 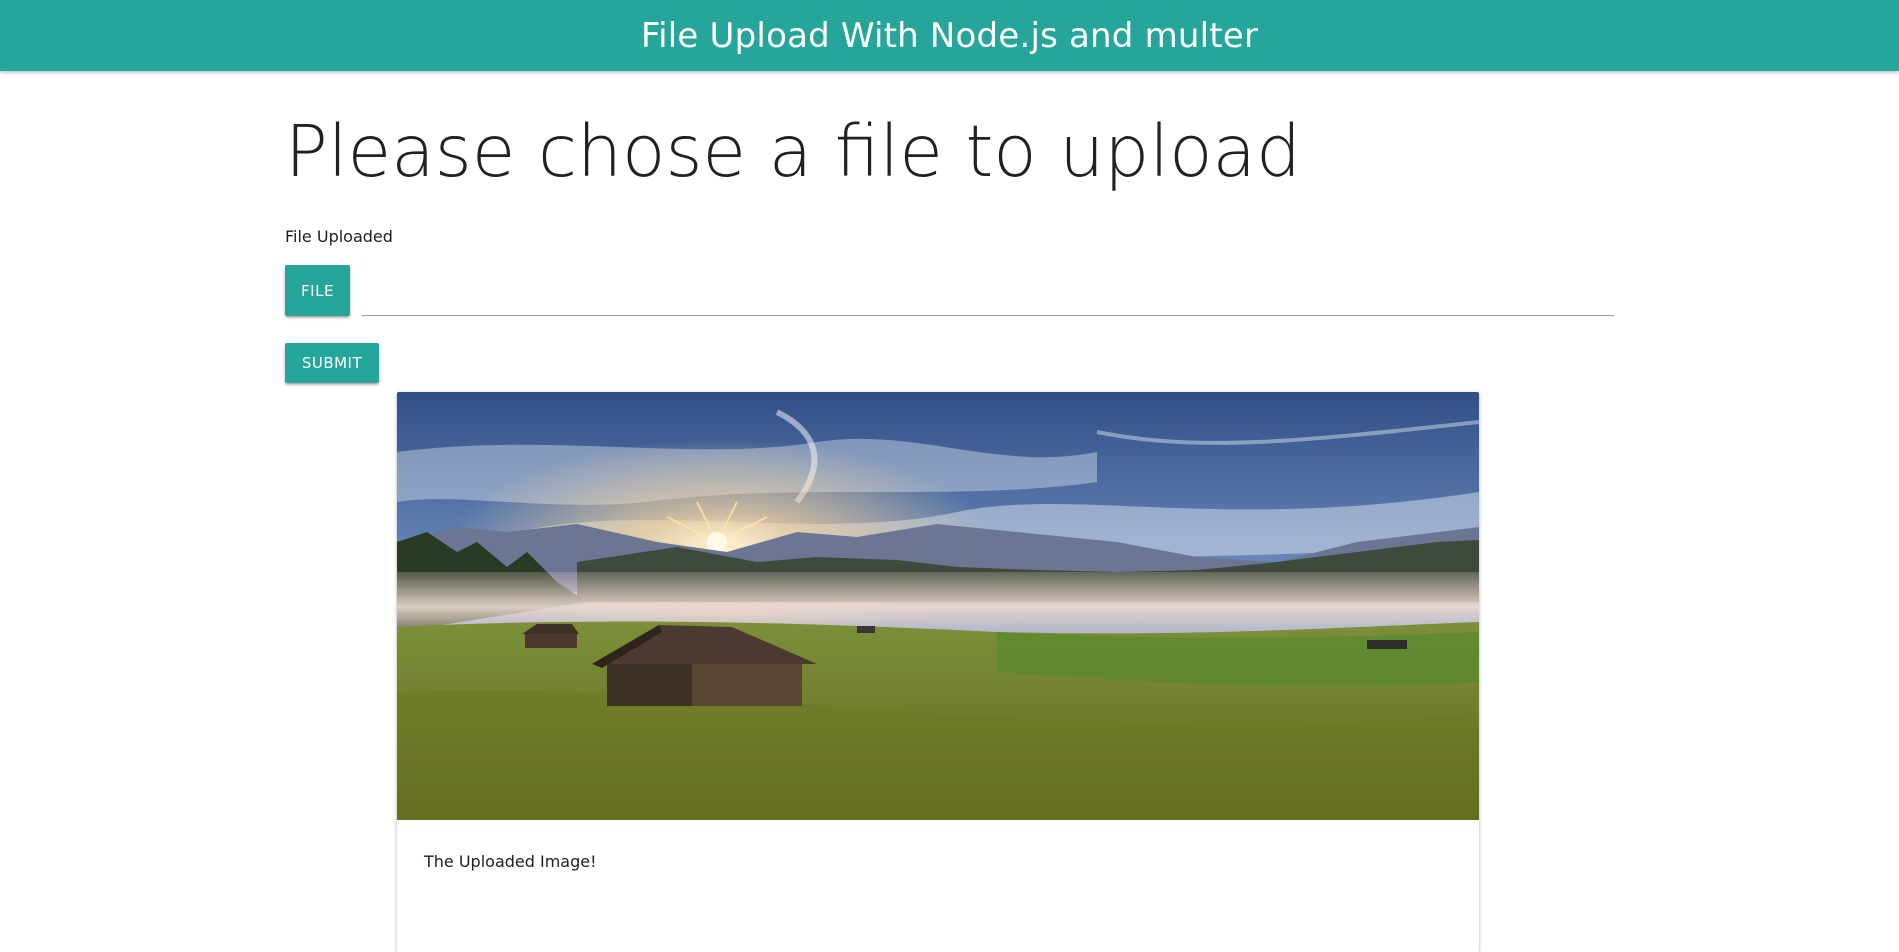 I want to click on navbar-title: File Upload With Node.js and multer, so click(x=949, y=35).